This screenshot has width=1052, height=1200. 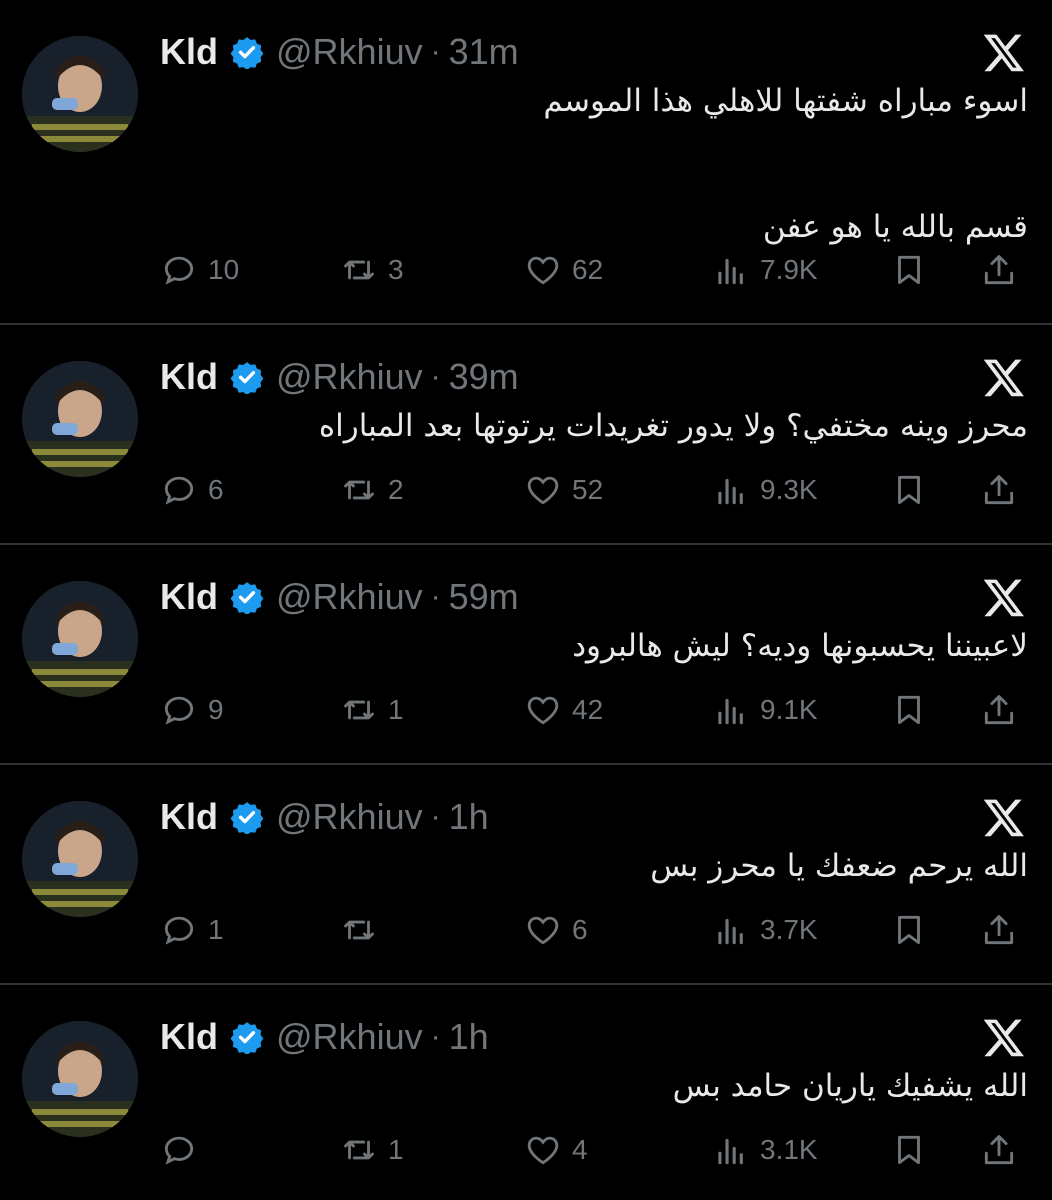 What do you see at coordinates (594, 1150) in the screenshot?
I see `tweet-actions: 1 4 3.1K` at bounding box center [594, 1150].